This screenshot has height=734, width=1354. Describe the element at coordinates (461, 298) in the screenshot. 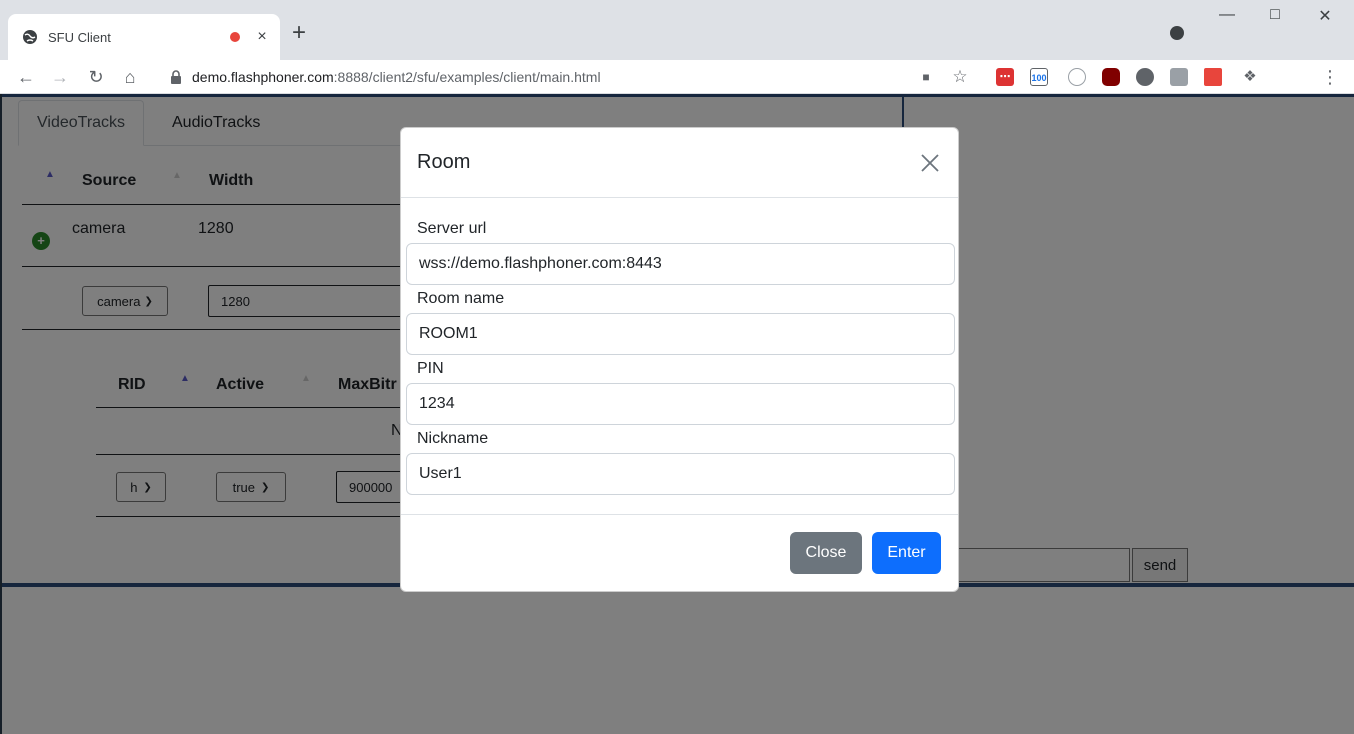

I see `room-name-label: Room name` at that location.